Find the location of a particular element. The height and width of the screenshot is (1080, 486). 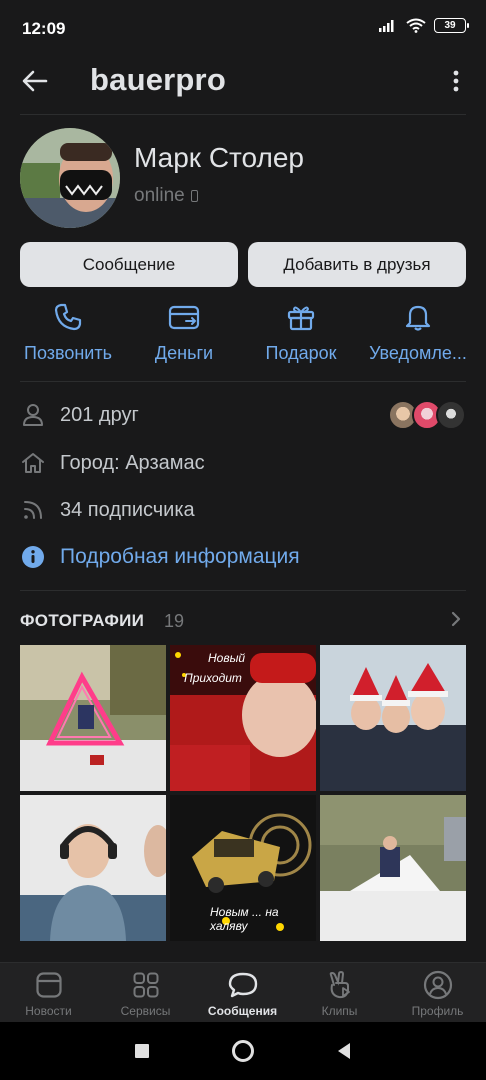

tab-news: Новости is located at coordinates (48, 993).